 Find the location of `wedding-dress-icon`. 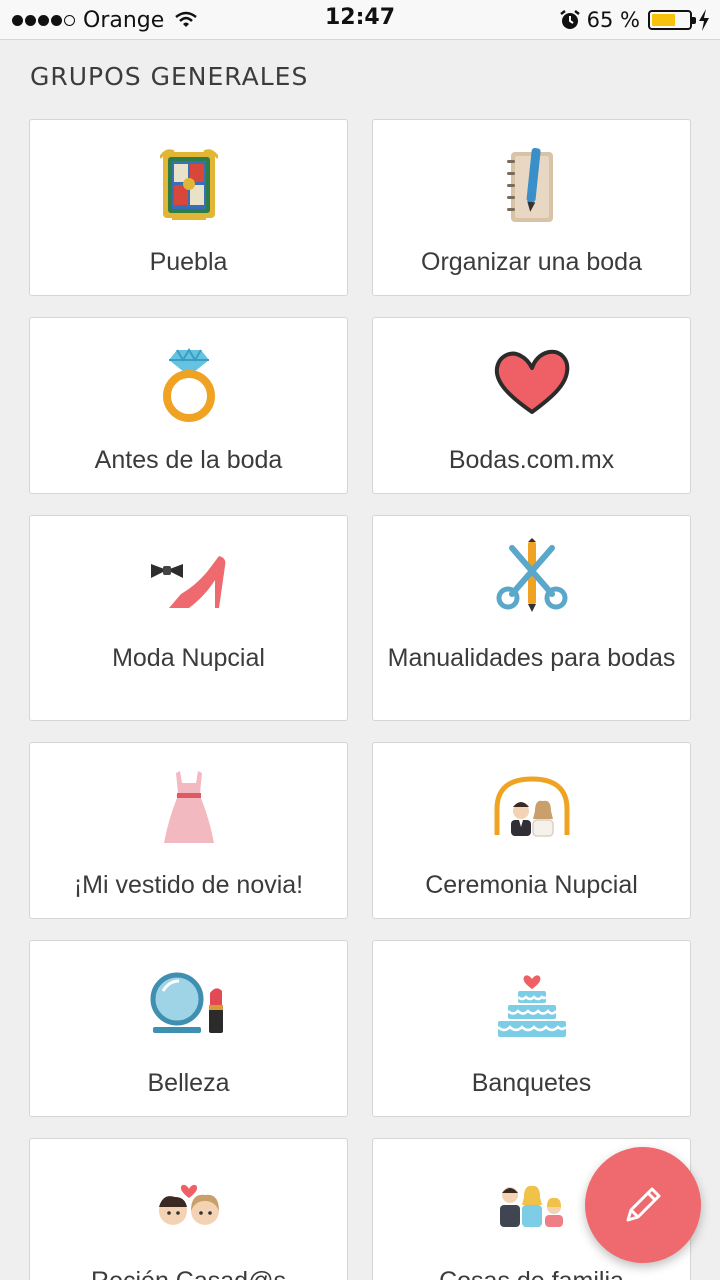

wedding-dress-icon is located at coordinates (188, 807).